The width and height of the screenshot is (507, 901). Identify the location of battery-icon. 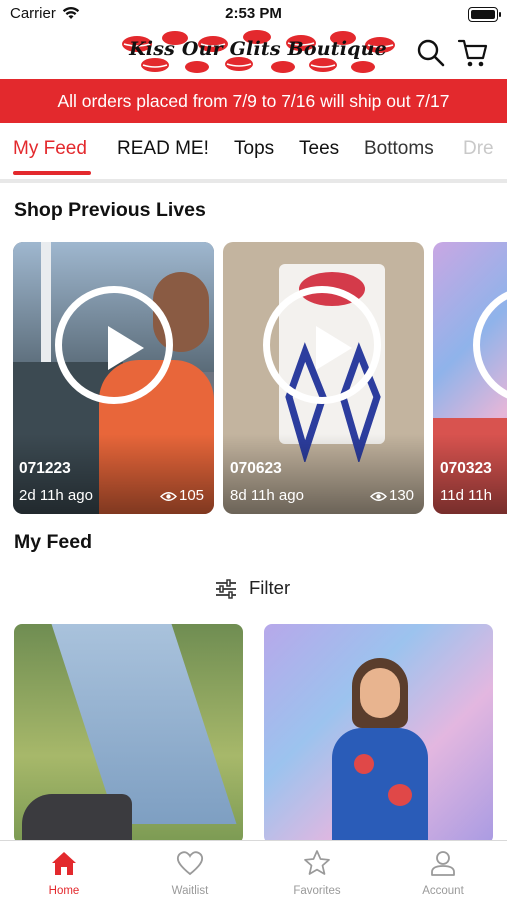
(484, 14).